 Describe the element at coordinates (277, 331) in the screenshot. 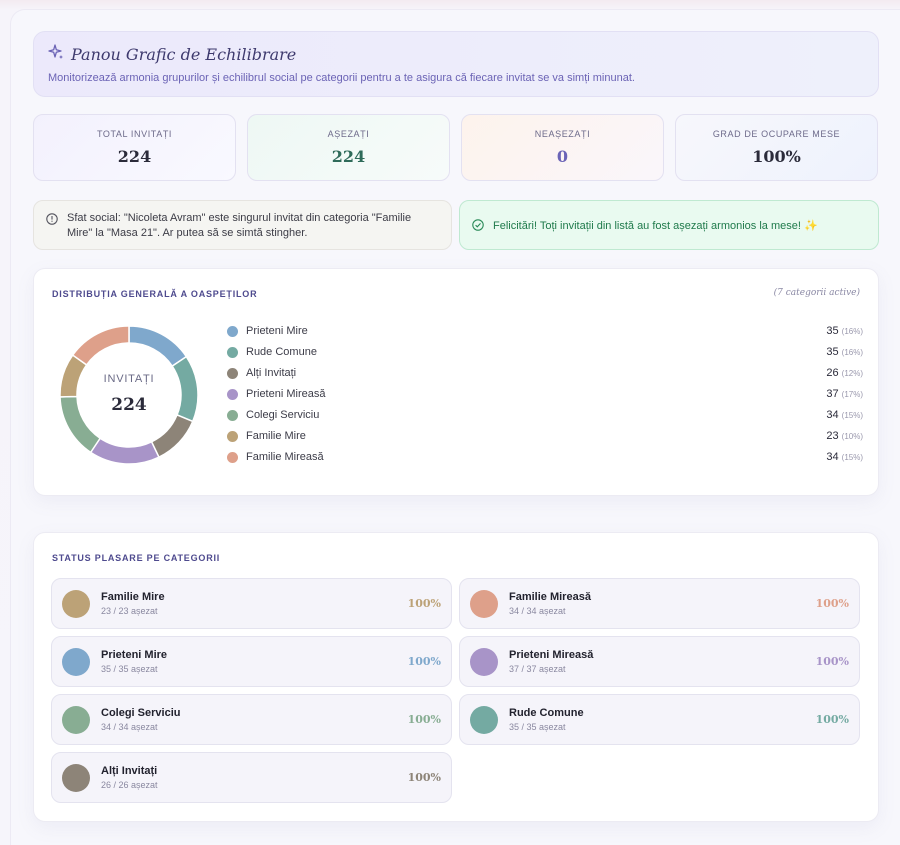

I see `legend-label: Prieteni Mire` at that location.